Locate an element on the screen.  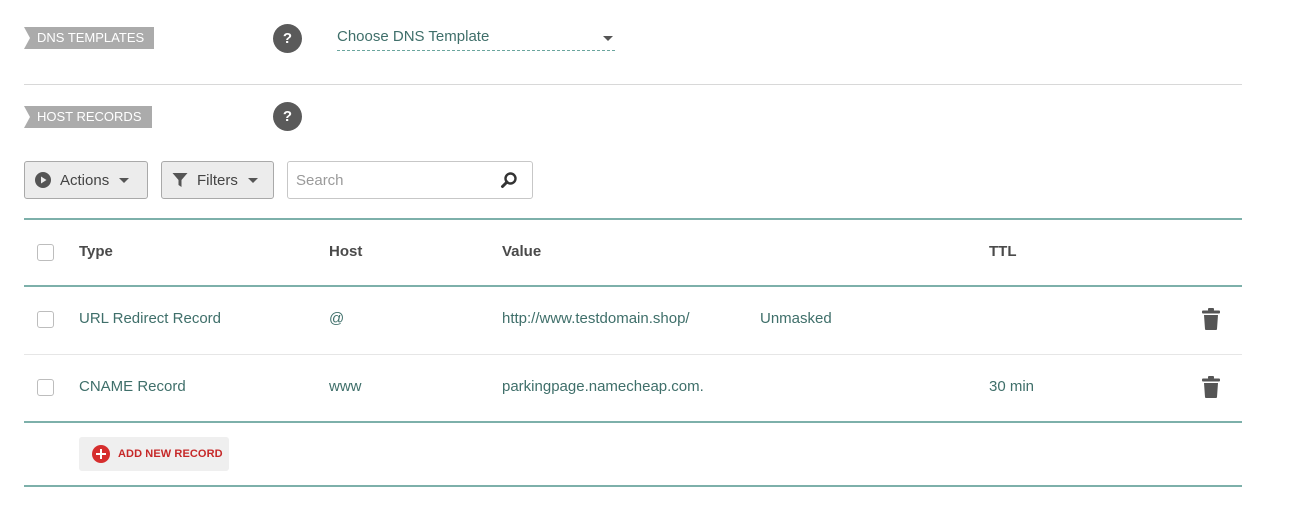
search-icon is located at coordinates (509, 180).